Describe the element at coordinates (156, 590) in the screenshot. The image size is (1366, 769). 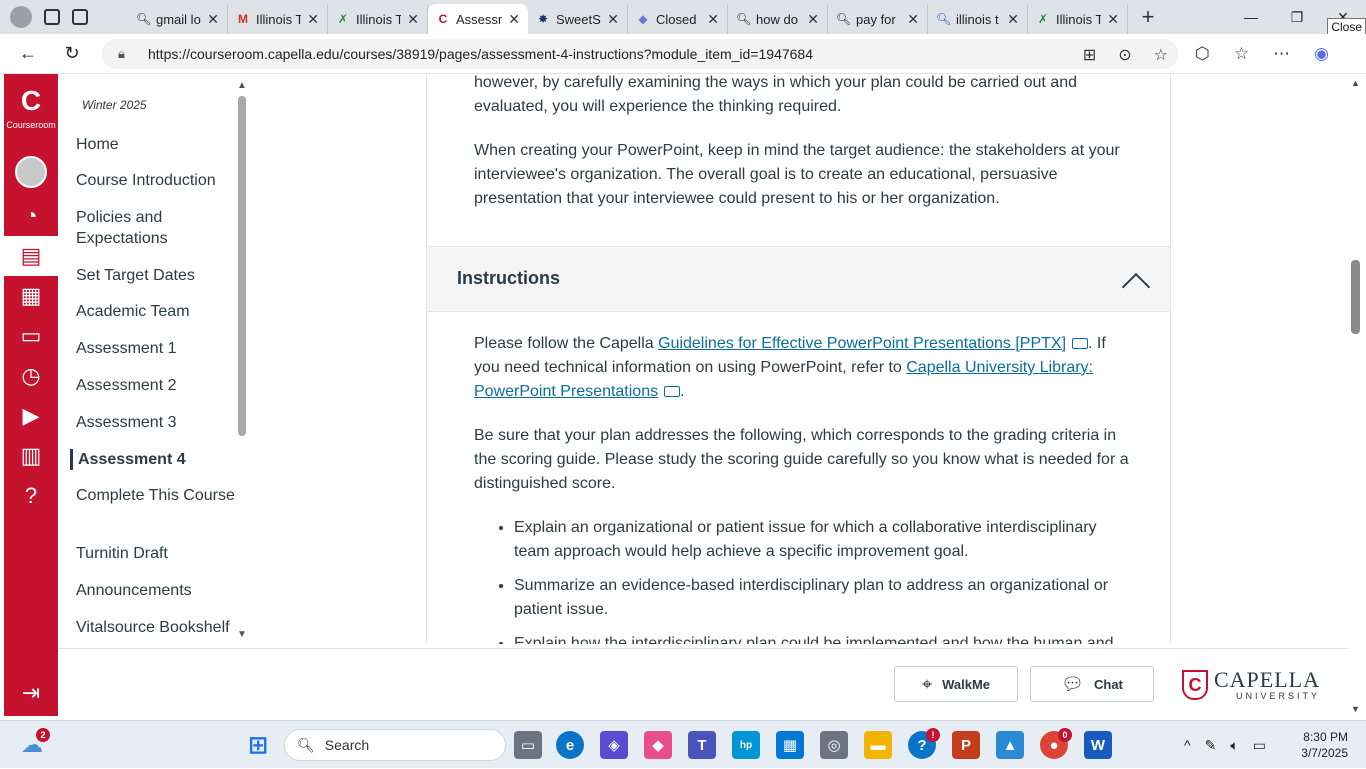
I see `course-nav-announcements: Announcements` at that location.